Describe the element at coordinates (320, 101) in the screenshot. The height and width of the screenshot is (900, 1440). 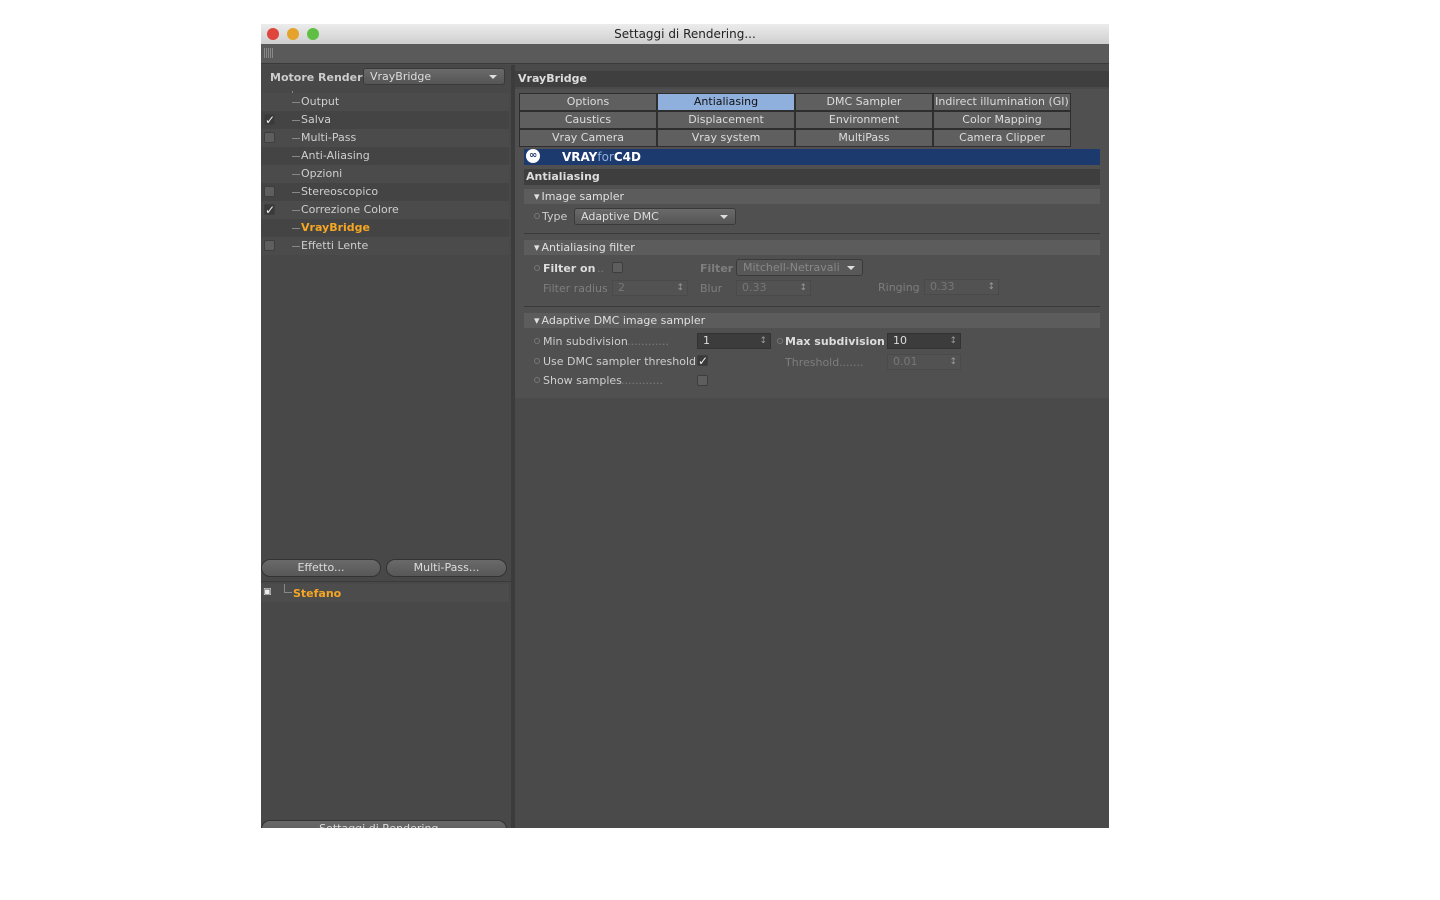
I see `tree-item-label: Output` at that location.